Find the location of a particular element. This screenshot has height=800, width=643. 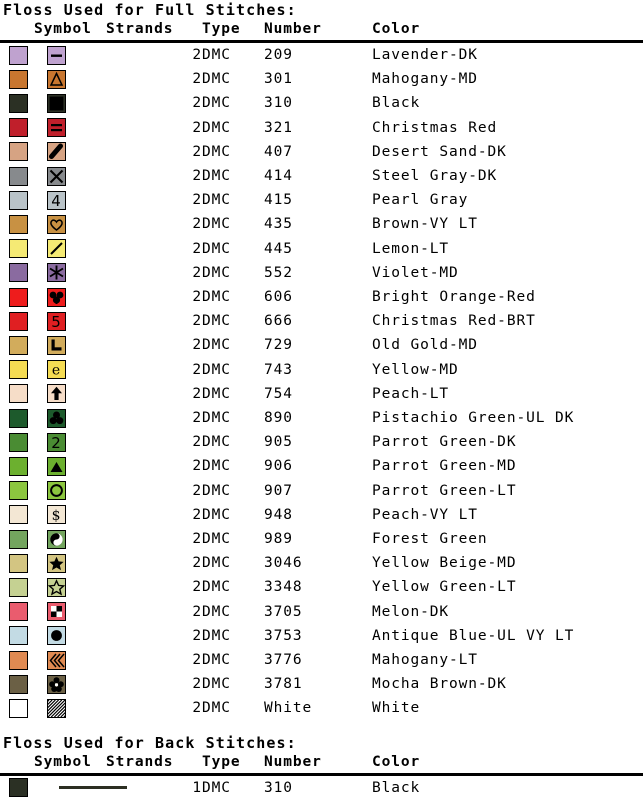

table-row: 2 DMC 729 Old Gold-MD is located at coordinates (321, 345).